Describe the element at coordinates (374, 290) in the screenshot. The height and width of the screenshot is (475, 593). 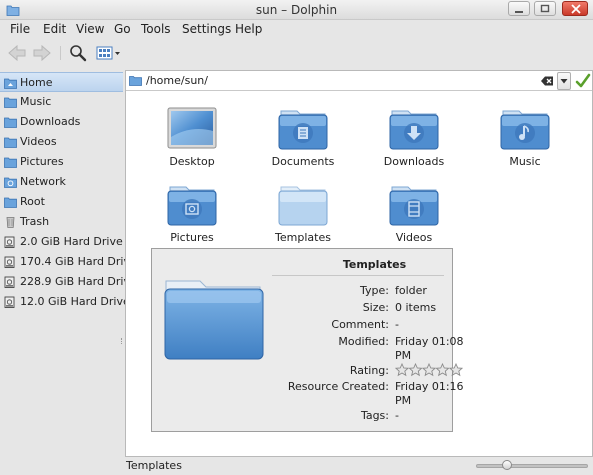
I see `info-key-type: Type:` at that location.